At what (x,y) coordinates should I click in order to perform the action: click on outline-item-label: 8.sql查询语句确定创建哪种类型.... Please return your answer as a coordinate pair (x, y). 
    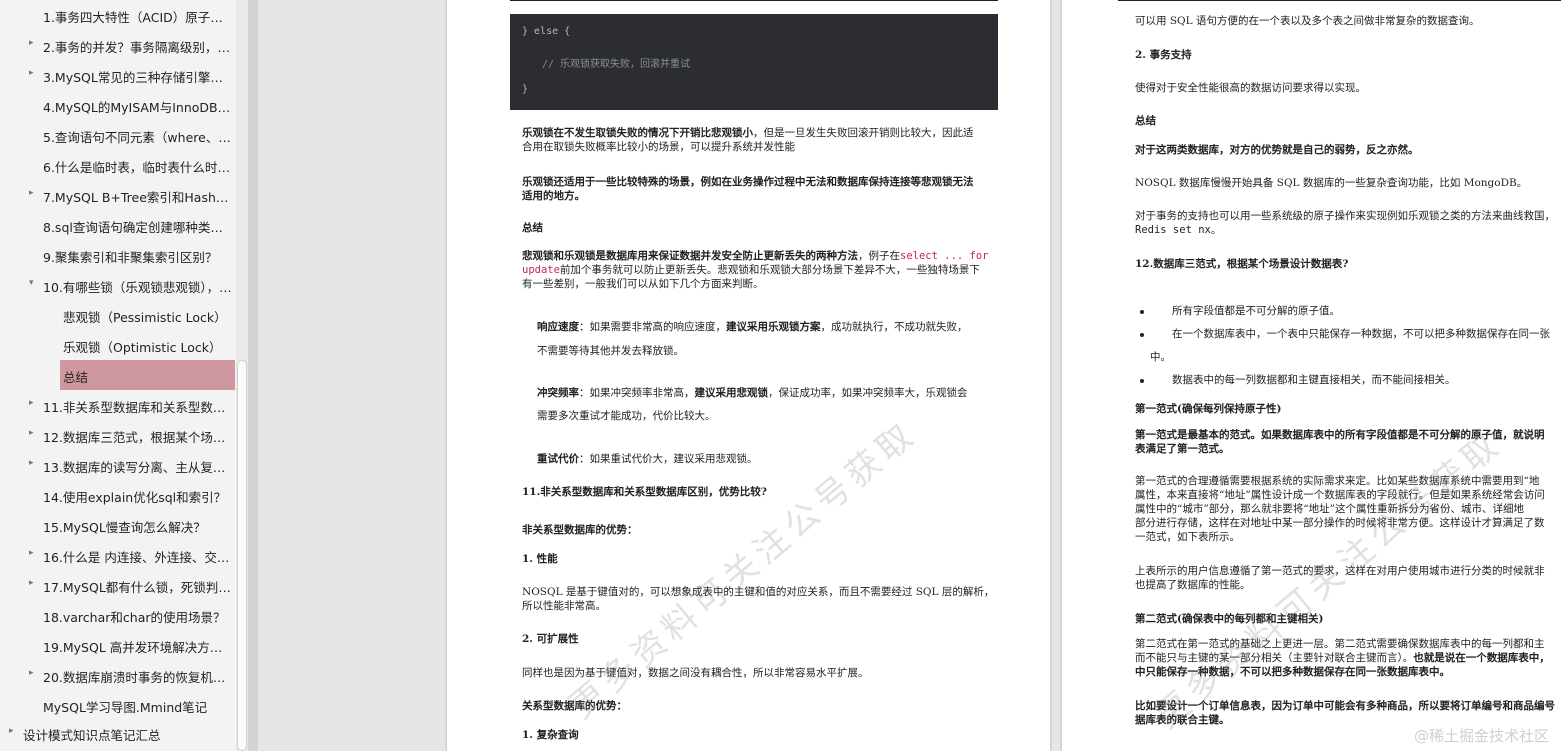
    Looking at the image, I should click on (137, 227).